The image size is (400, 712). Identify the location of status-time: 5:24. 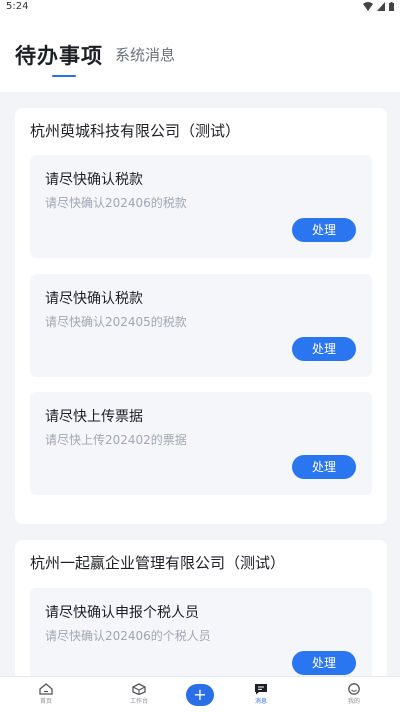
(17, 6).